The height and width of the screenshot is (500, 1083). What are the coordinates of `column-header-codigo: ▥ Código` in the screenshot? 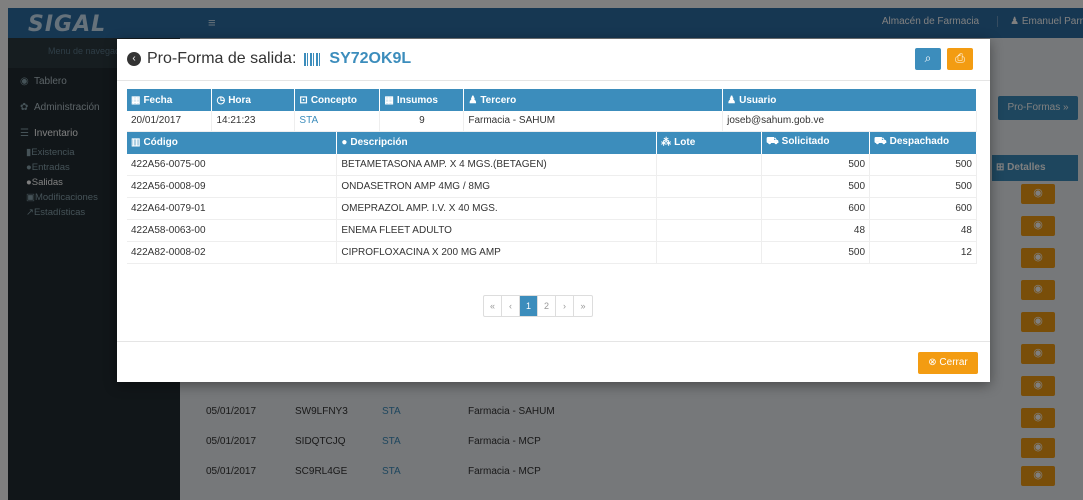 It's located at (232, 142).